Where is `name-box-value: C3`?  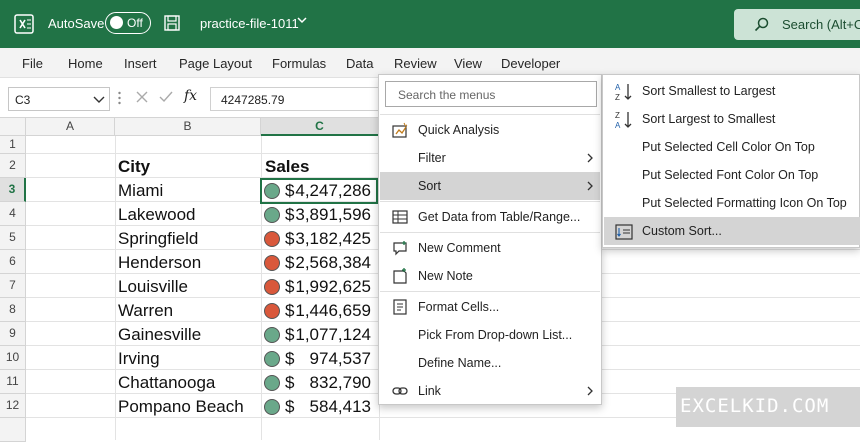
name-box-value: C3 is located at coordinates (23, 100).